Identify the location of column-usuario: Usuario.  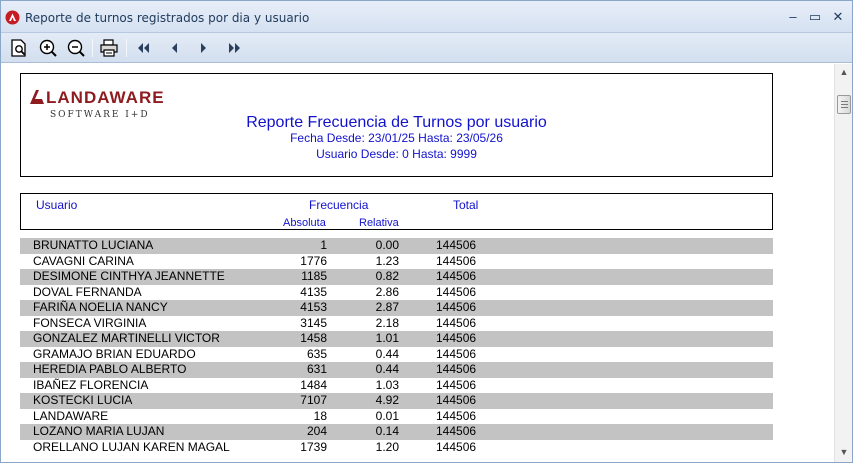
(57, 205).